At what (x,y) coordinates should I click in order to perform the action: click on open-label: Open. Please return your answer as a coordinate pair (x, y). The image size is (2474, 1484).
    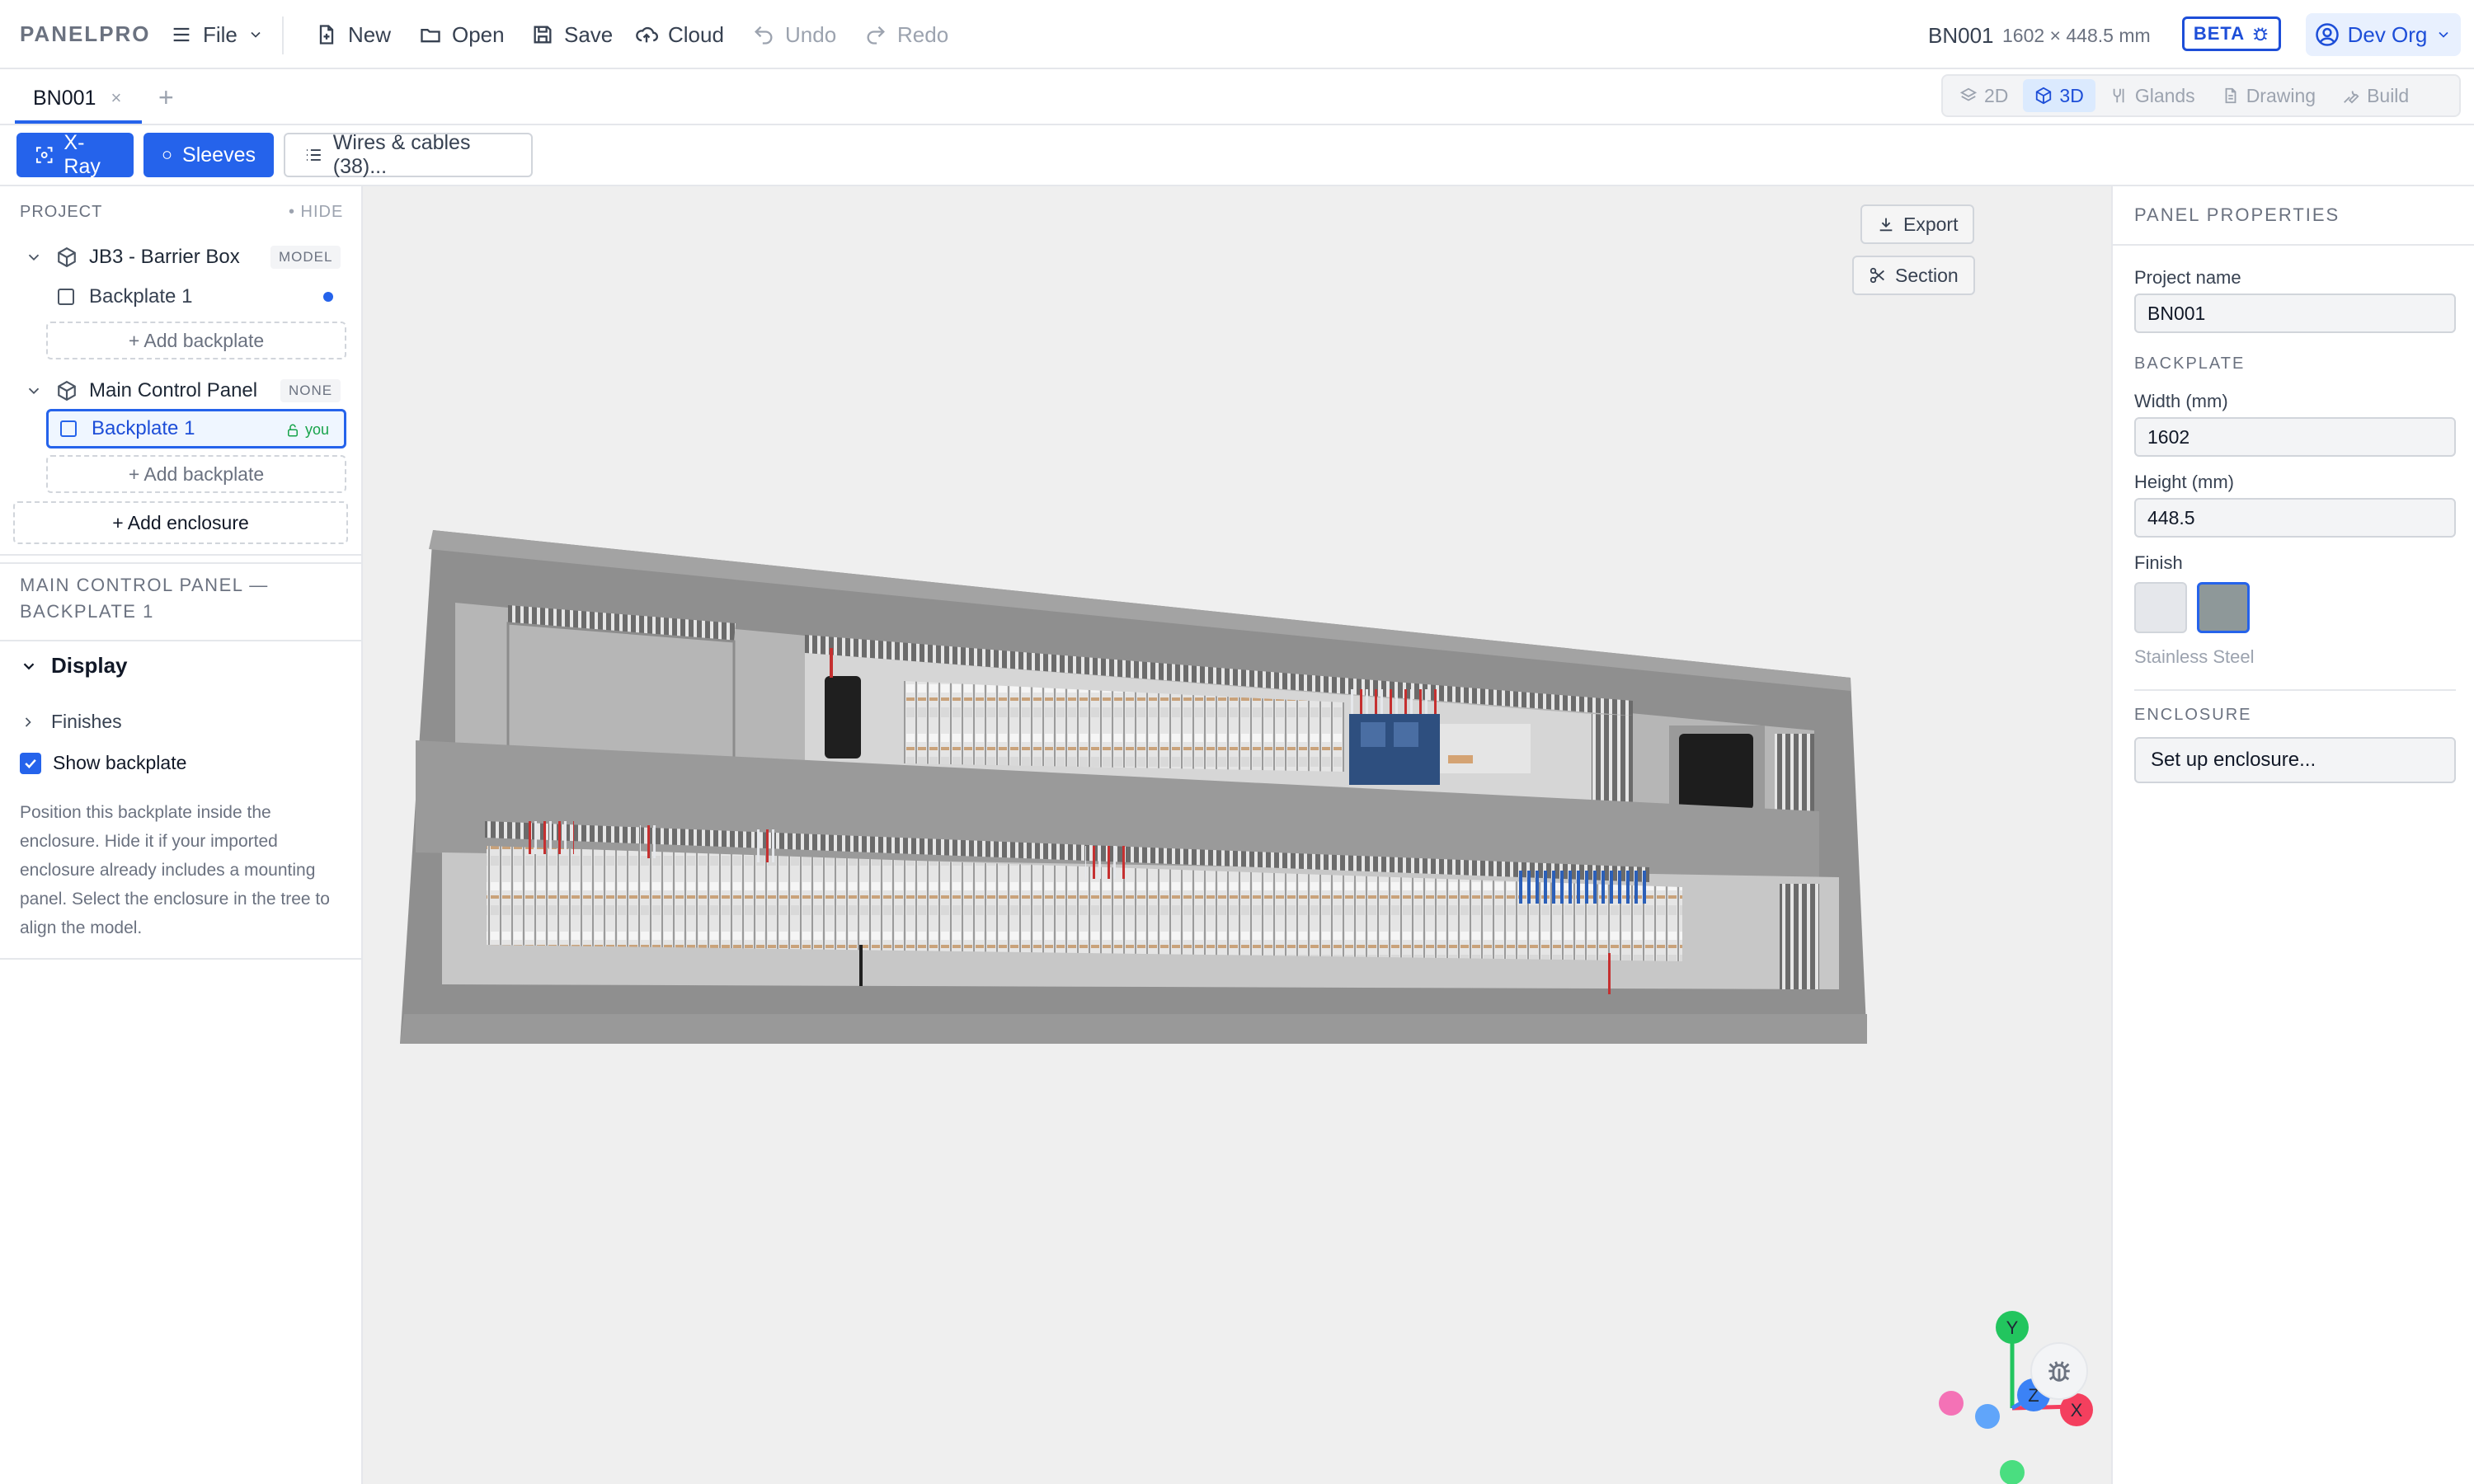
    Looking at the image, I should click on (478, 34).